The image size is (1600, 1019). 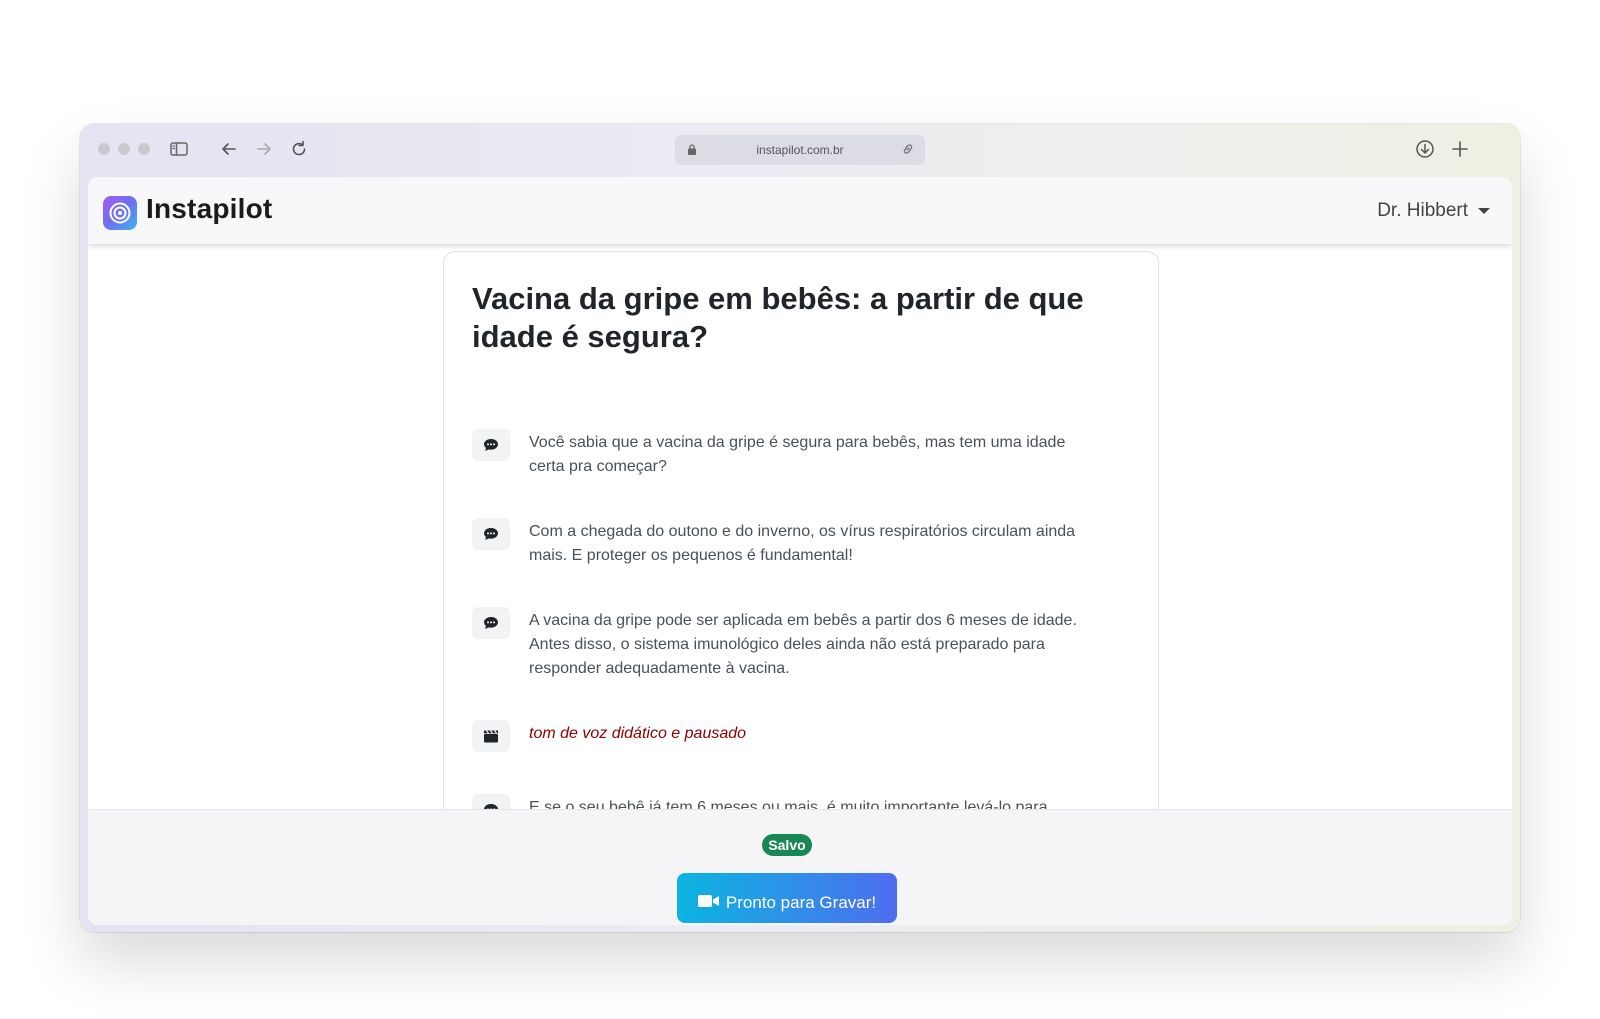 What do you see at coordinates (1425, 149) in the screenshot?
I see `download-icon` at bounding box center [1425, 149].